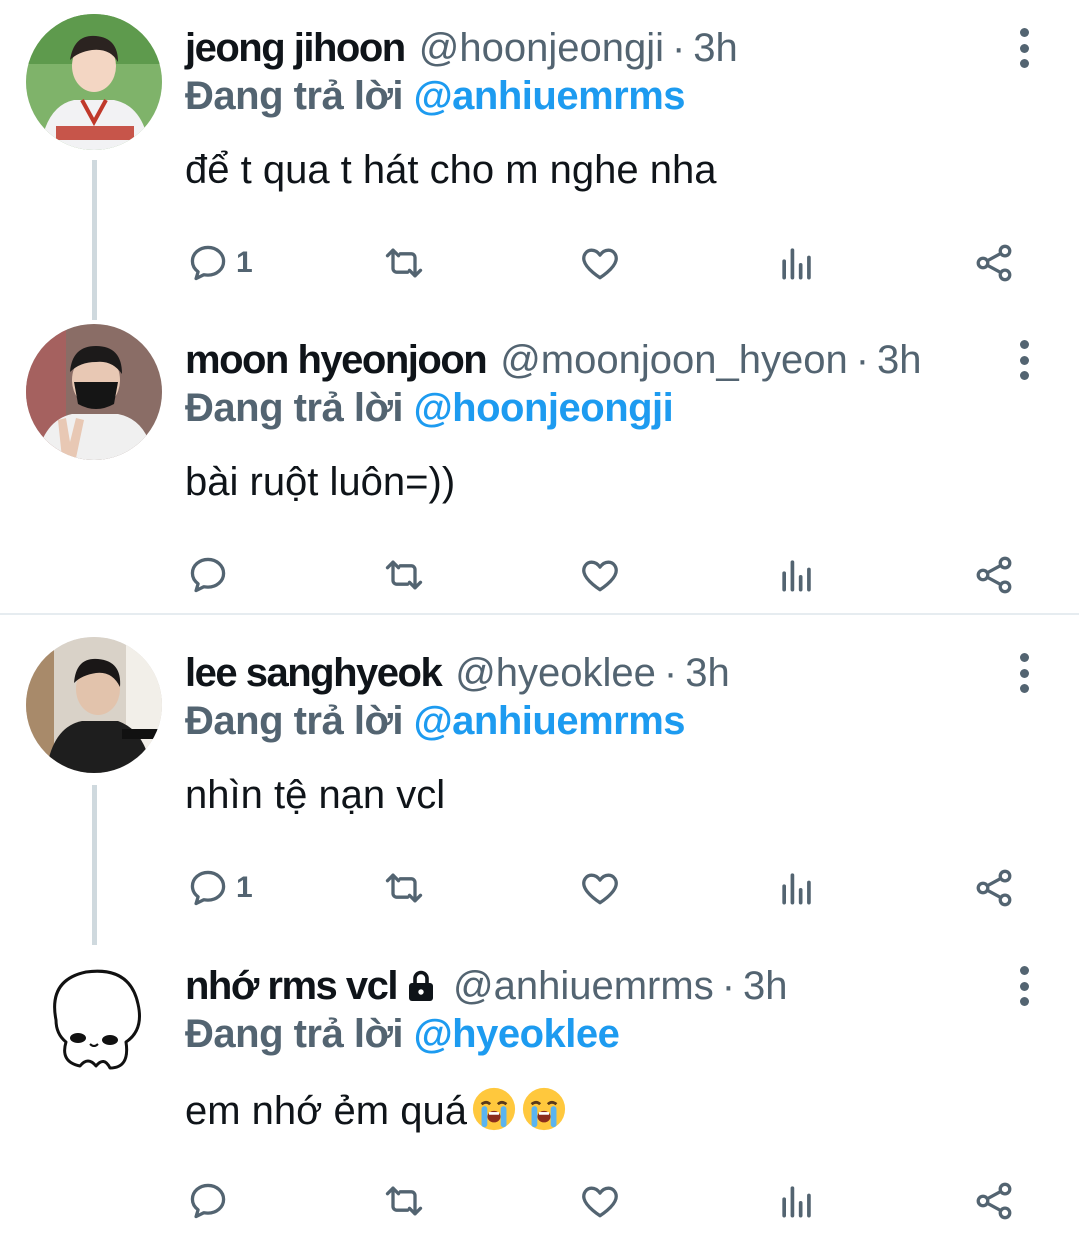  I want to click on mention-link: @hoonjeongji, so click(544, 408).